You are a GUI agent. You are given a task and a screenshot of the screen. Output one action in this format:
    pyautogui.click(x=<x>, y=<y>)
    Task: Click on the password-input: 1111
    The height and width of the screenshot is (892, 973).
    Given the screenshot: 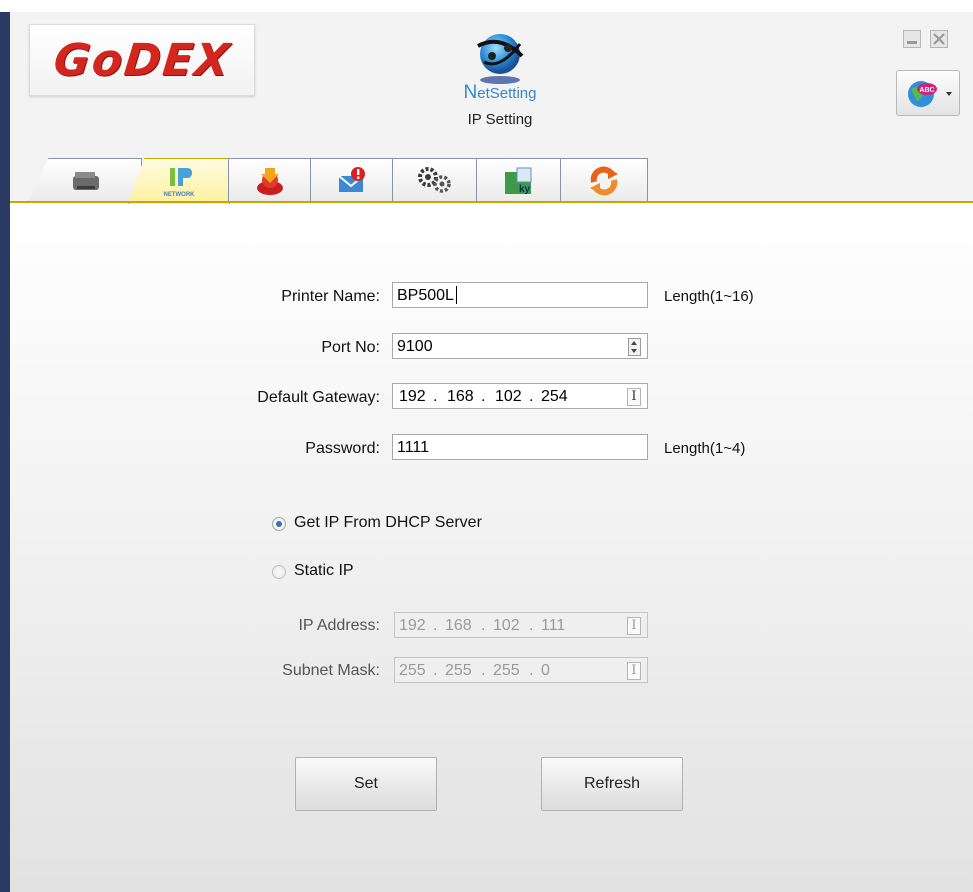 What is the action you would take?
    pyautogui.click(x=520, y=447)
    